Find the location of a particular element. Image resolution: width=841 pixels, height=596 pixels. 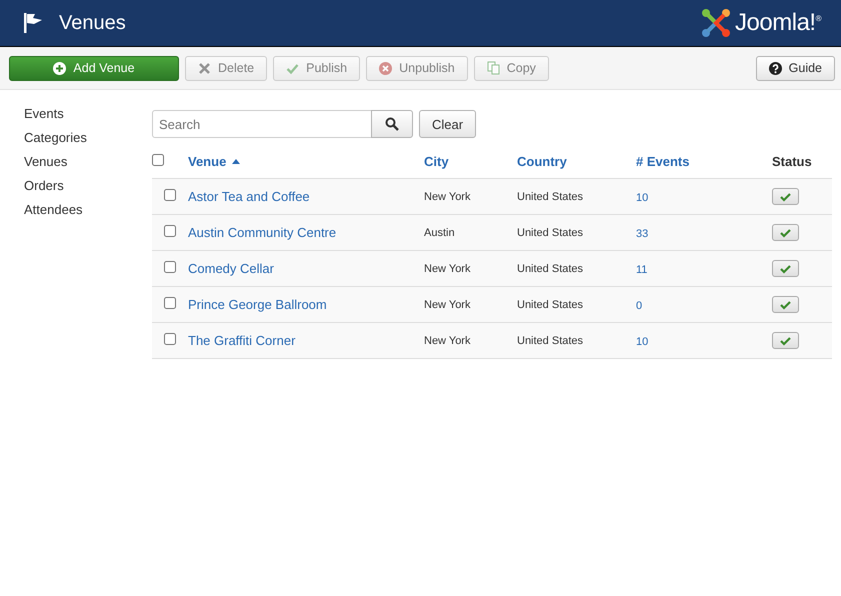

column-header: Venue is located at coordinates (207, 161).